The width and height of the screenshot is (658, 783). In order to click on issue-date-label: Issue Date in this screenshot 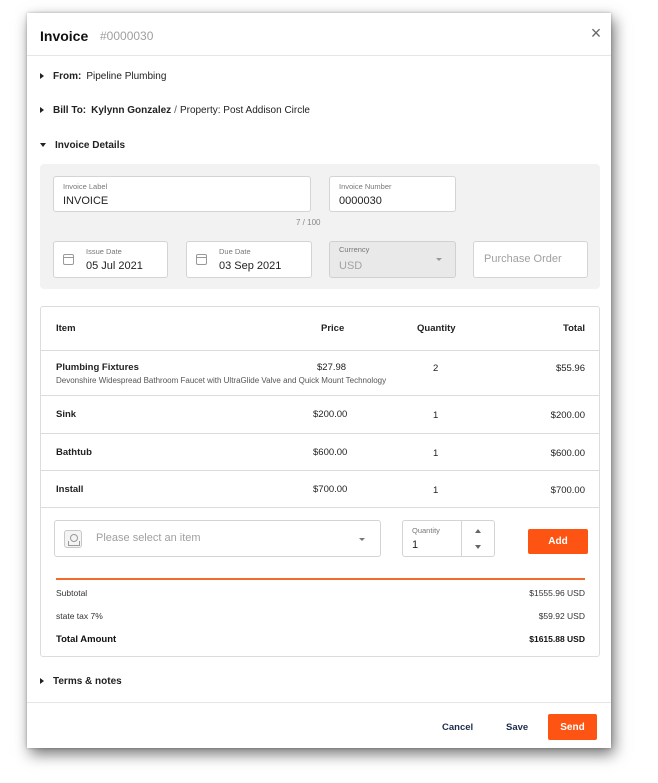, I will do `click(104, 251)`.